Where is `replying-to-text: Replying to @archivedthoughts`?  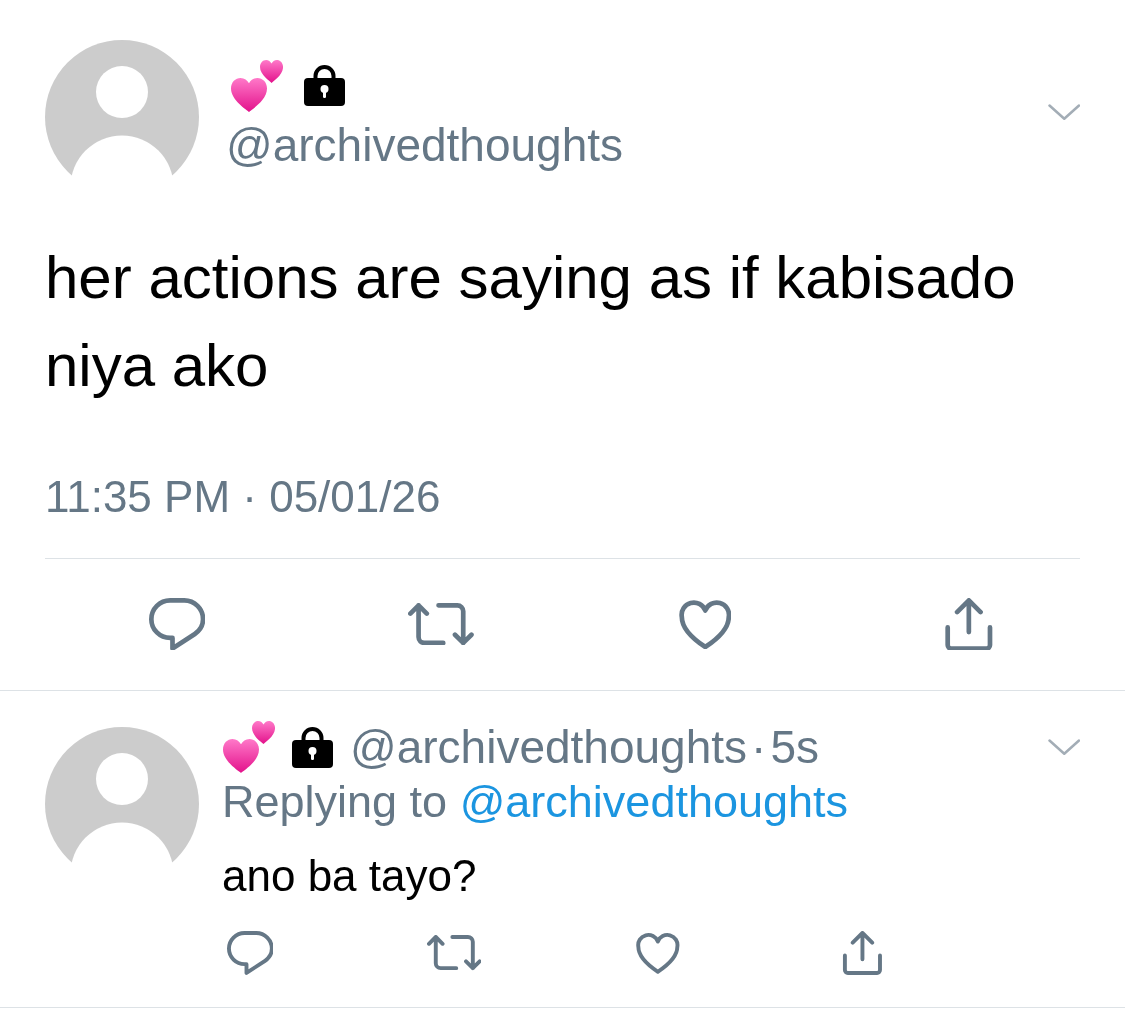
replying-to-text: Replying to @archivedthoughts is located at coordinates (536, 802).